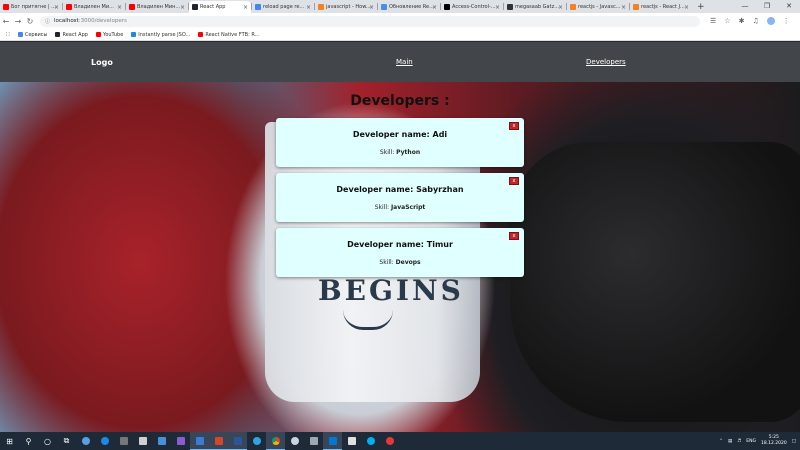  I want to click on browser-tab: megasaab Gatz... ×, so click(535, 7).